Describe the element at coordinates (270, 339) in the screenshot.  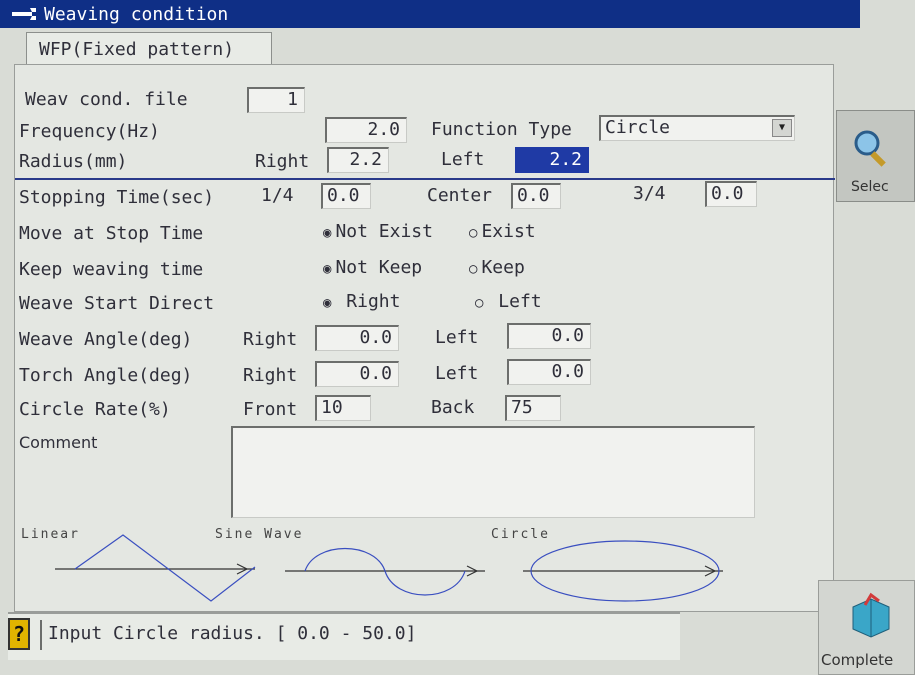
I see `weave-angle-right-label: Right` at that location.